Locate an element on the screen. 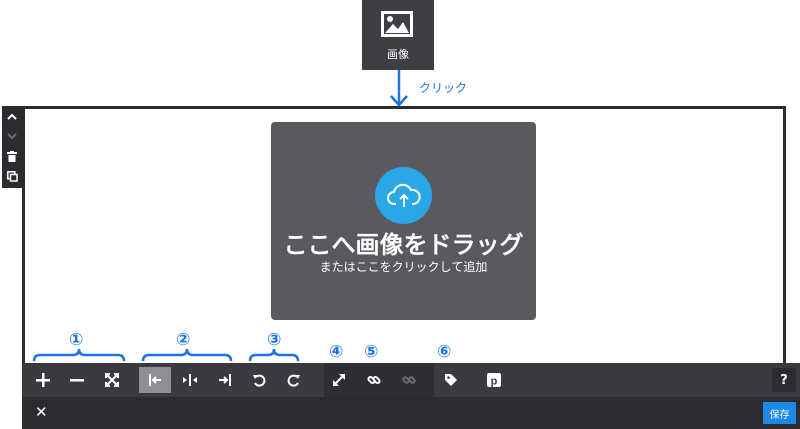 The height and width of the screenshot is (429, 800). duplicate-button is located at coordinates (12, 176).